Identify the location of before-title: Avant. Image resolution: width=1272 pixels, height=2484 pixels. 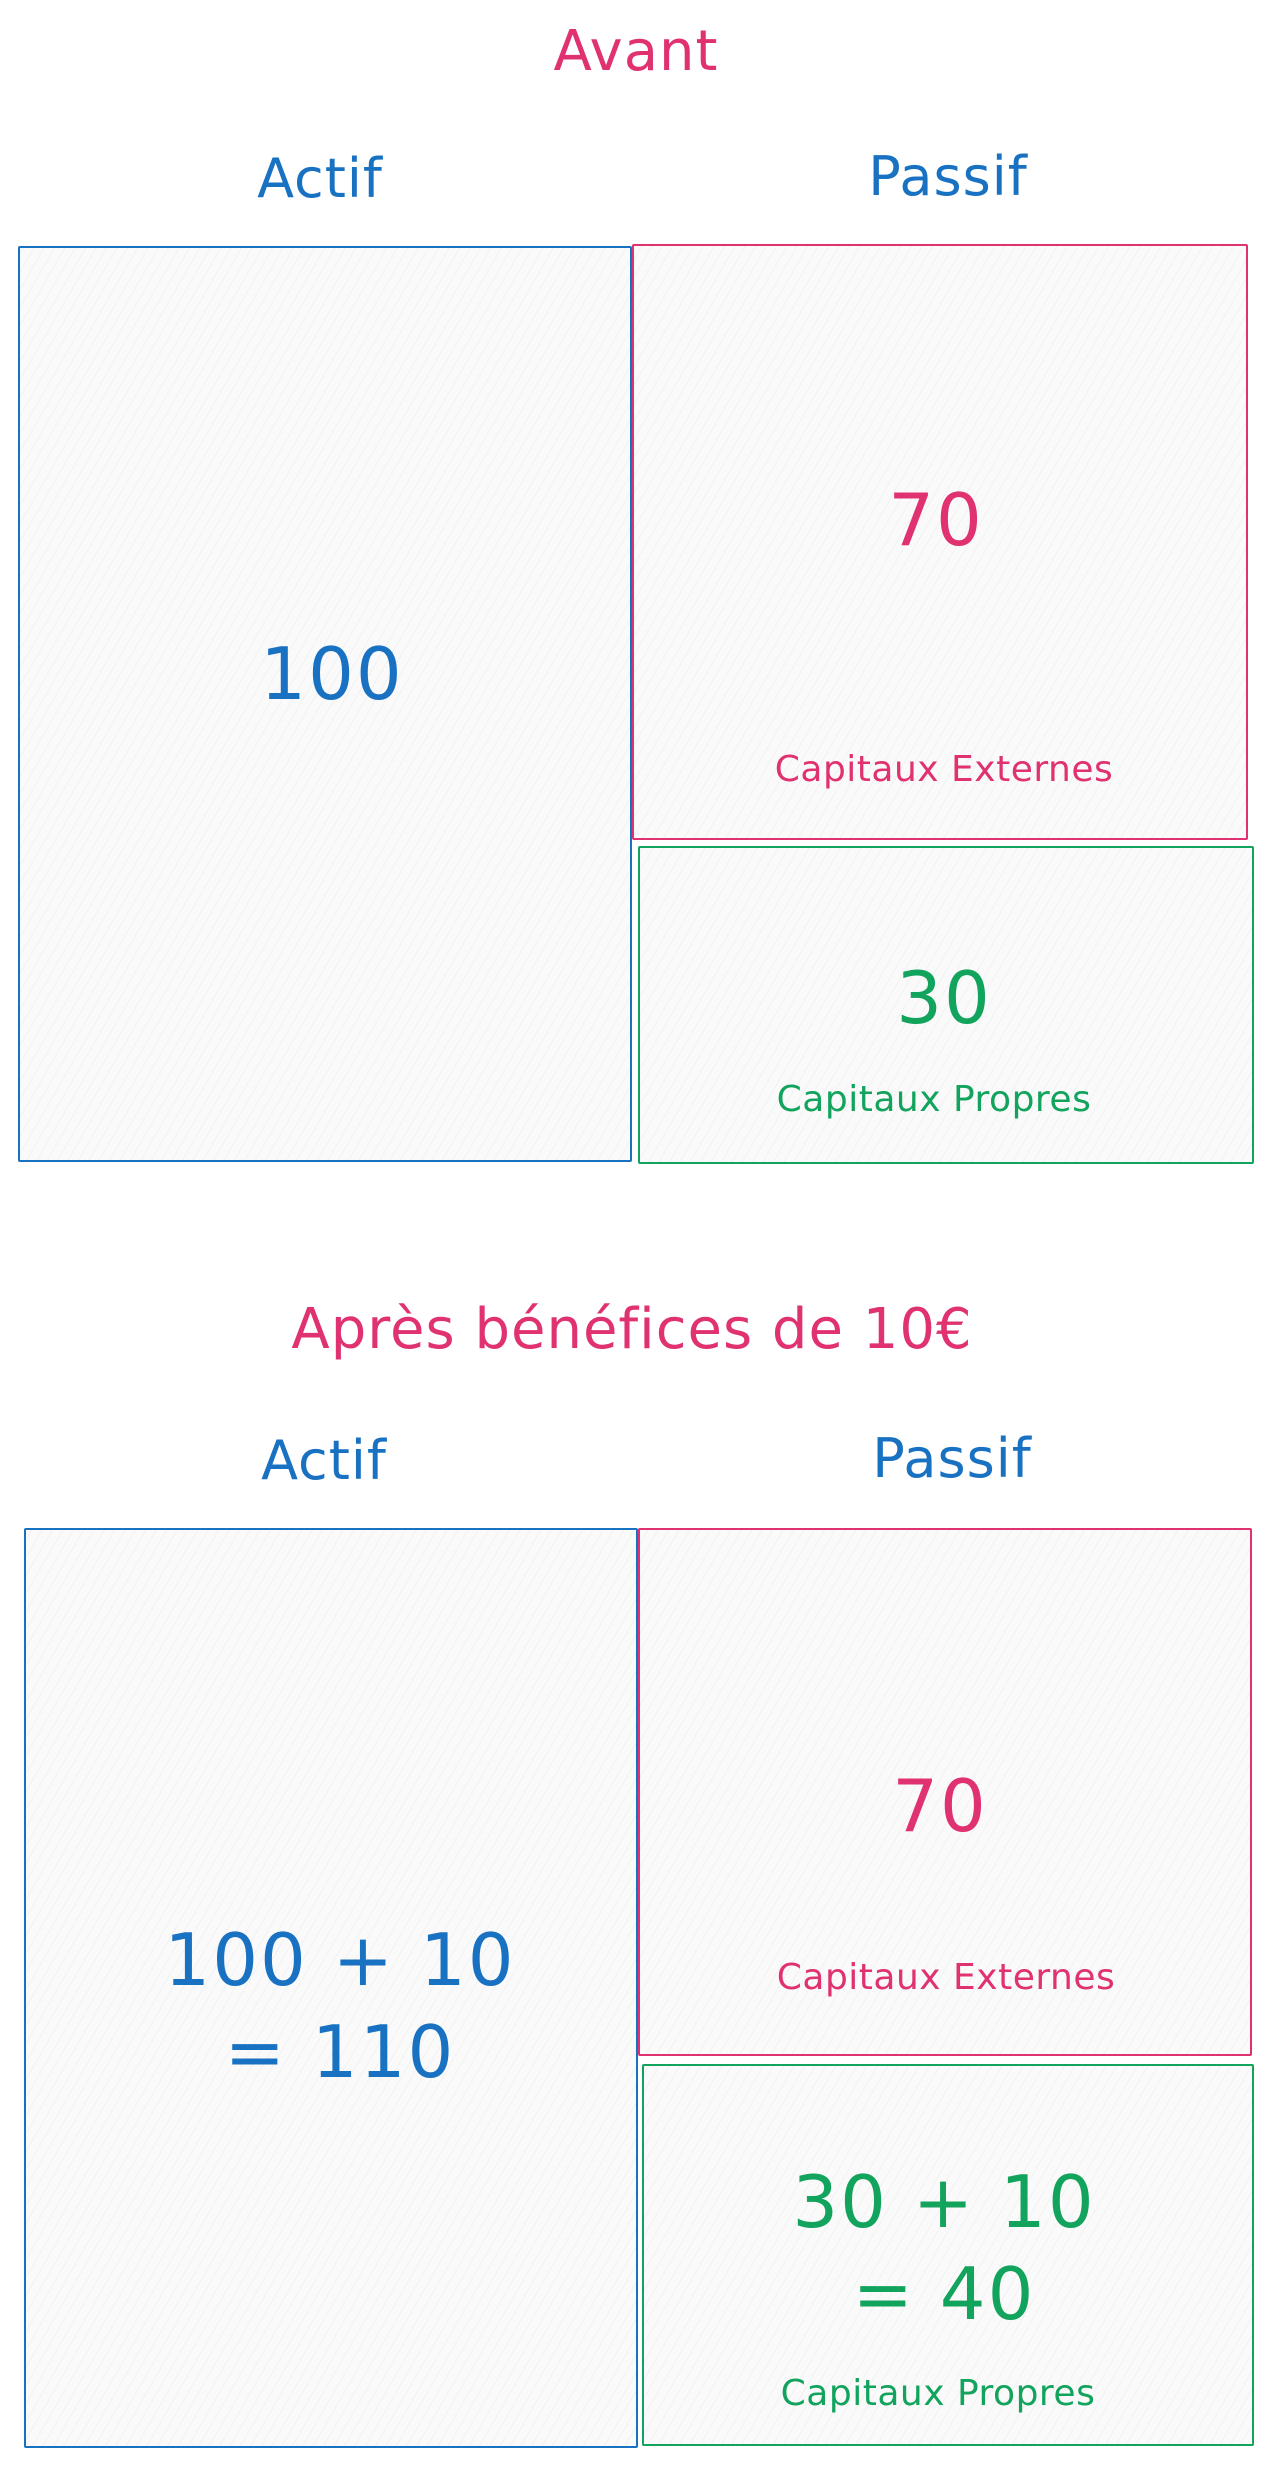
(636, 51).